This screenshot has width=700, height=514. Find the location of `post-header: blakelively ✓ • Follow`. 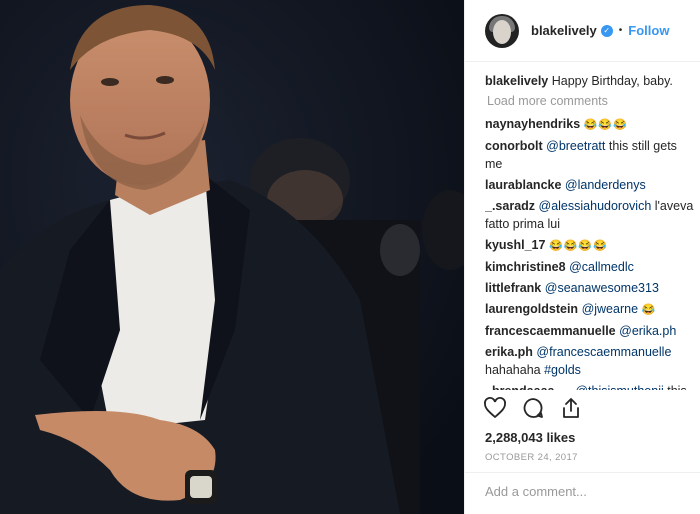

post-header: blakelively ✓ • Follow is located at coordinates (582, 31).